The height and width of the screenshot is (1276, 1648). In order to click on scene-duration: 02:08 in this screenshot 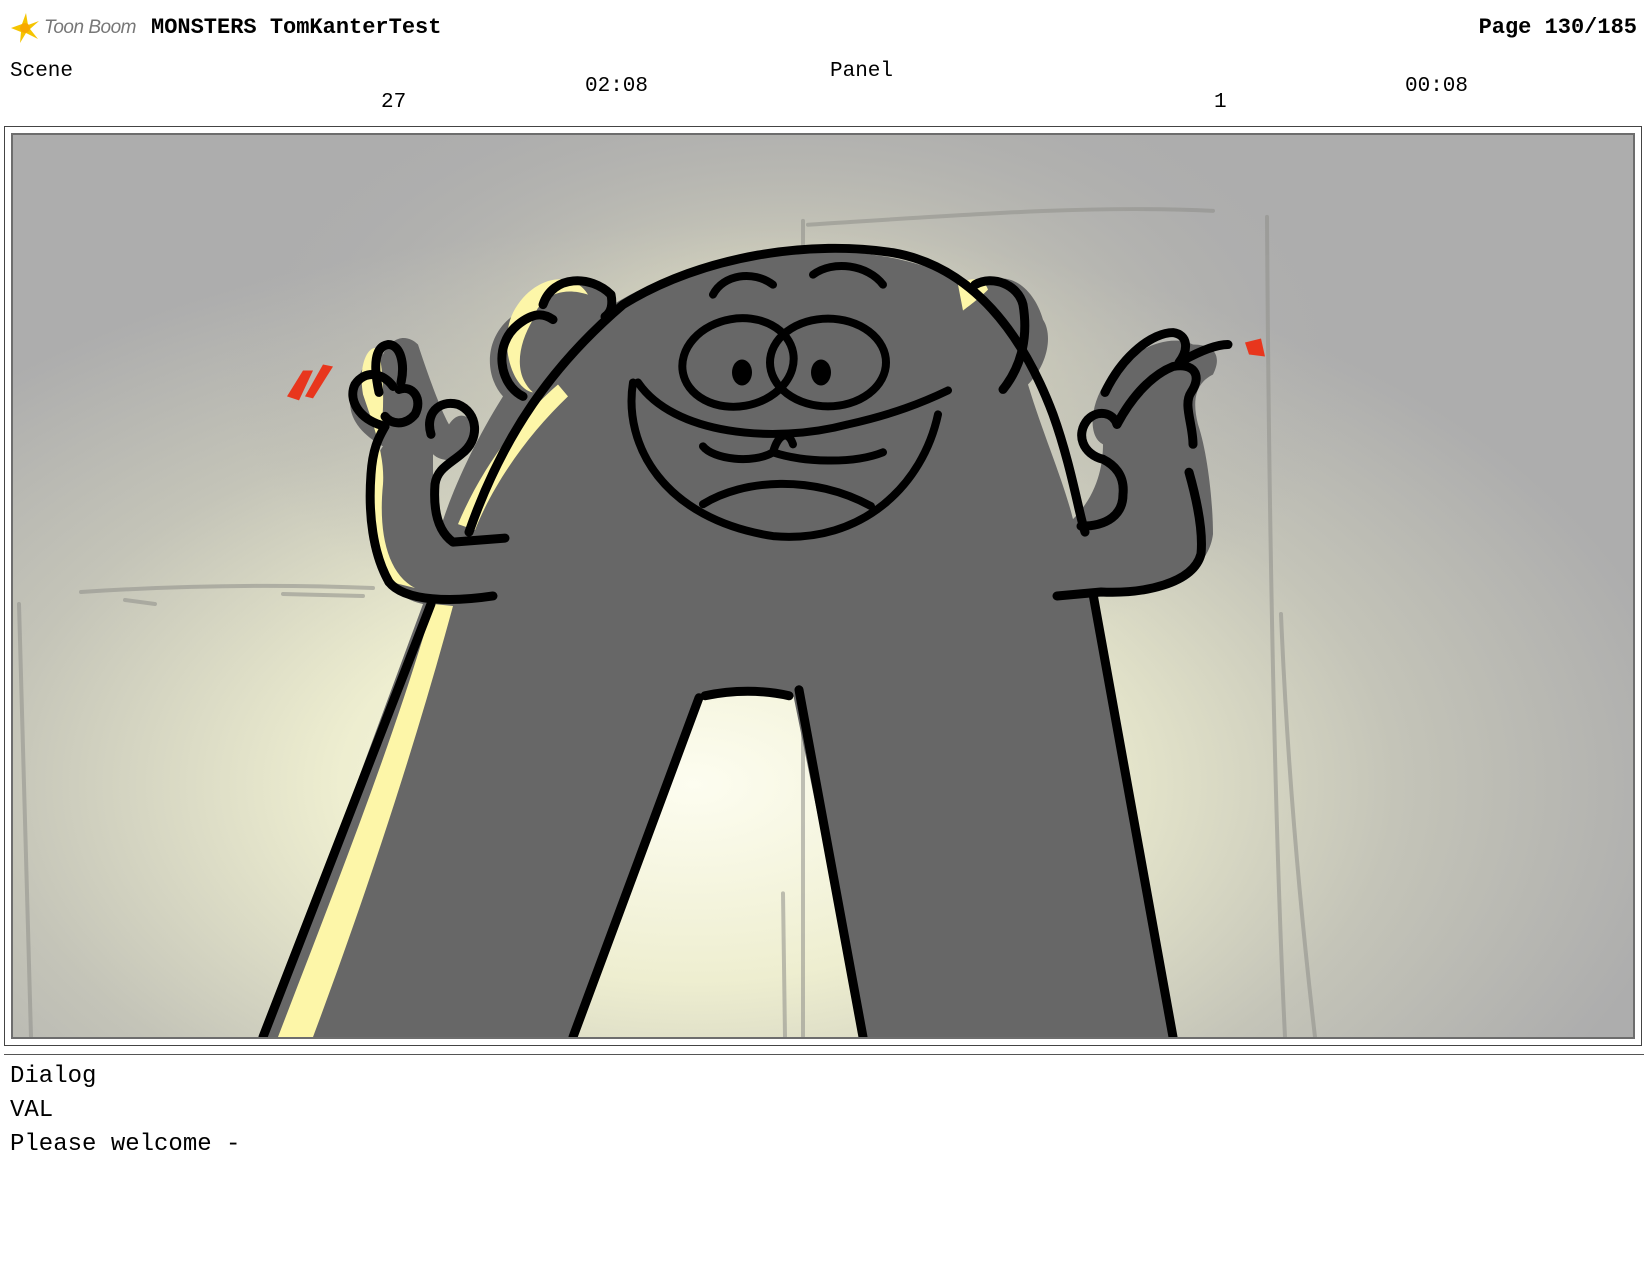, I will do `click(617, 86)`.